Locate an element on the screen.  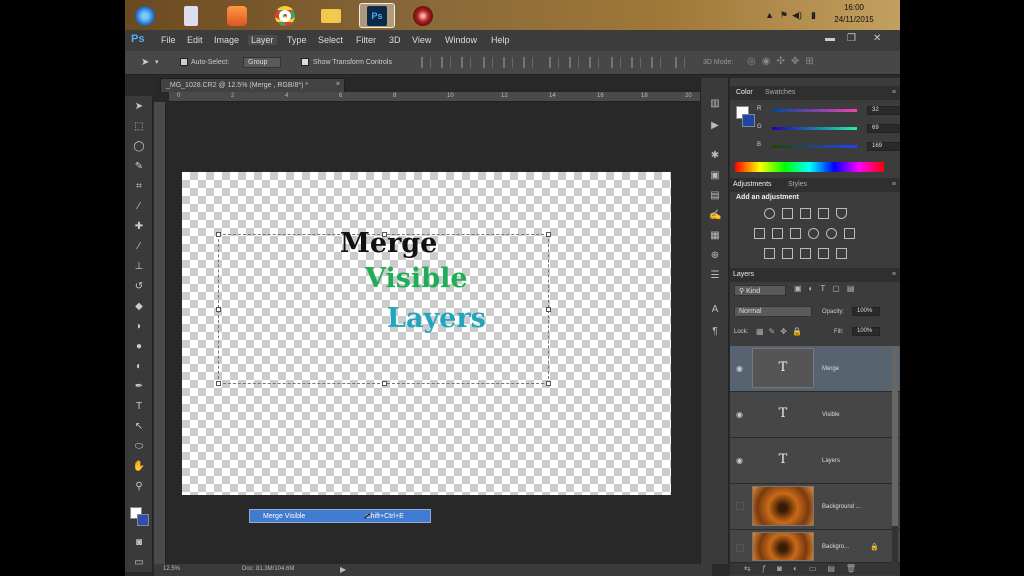
auto-select-checkbox is located at coordinates (184, 62).